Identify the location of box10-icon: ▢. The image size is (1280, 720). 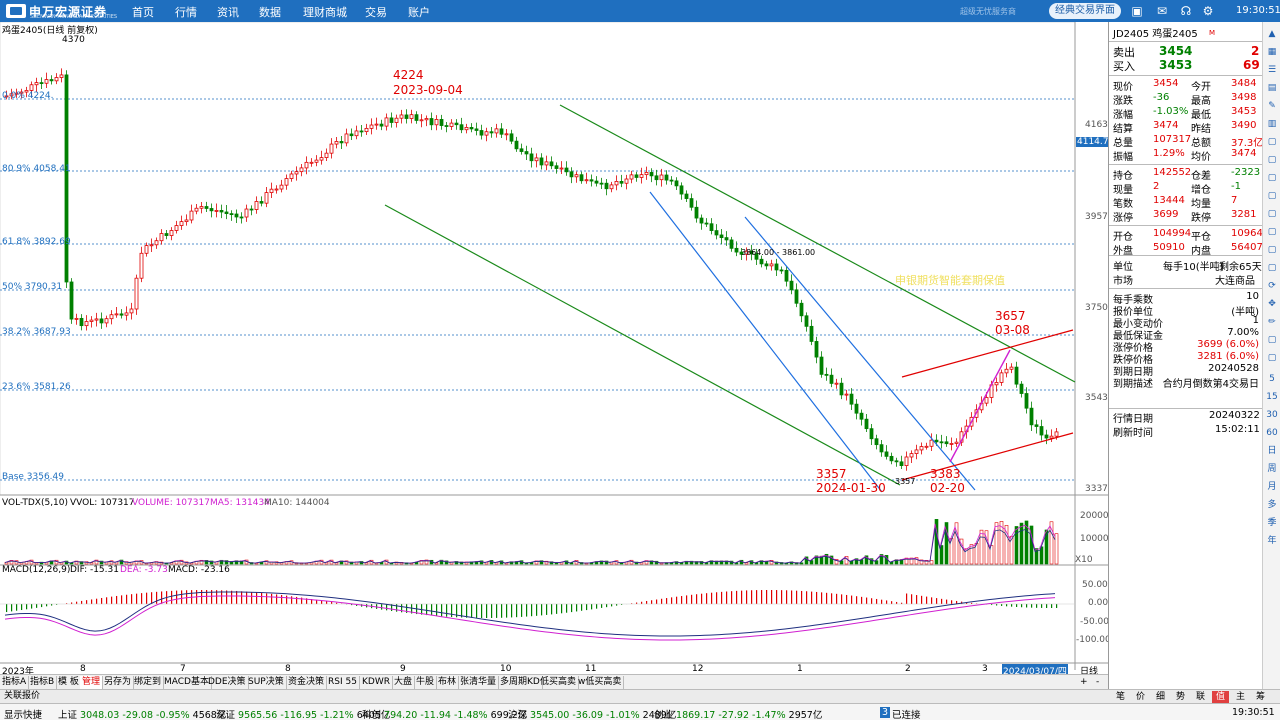
(1272, 358).